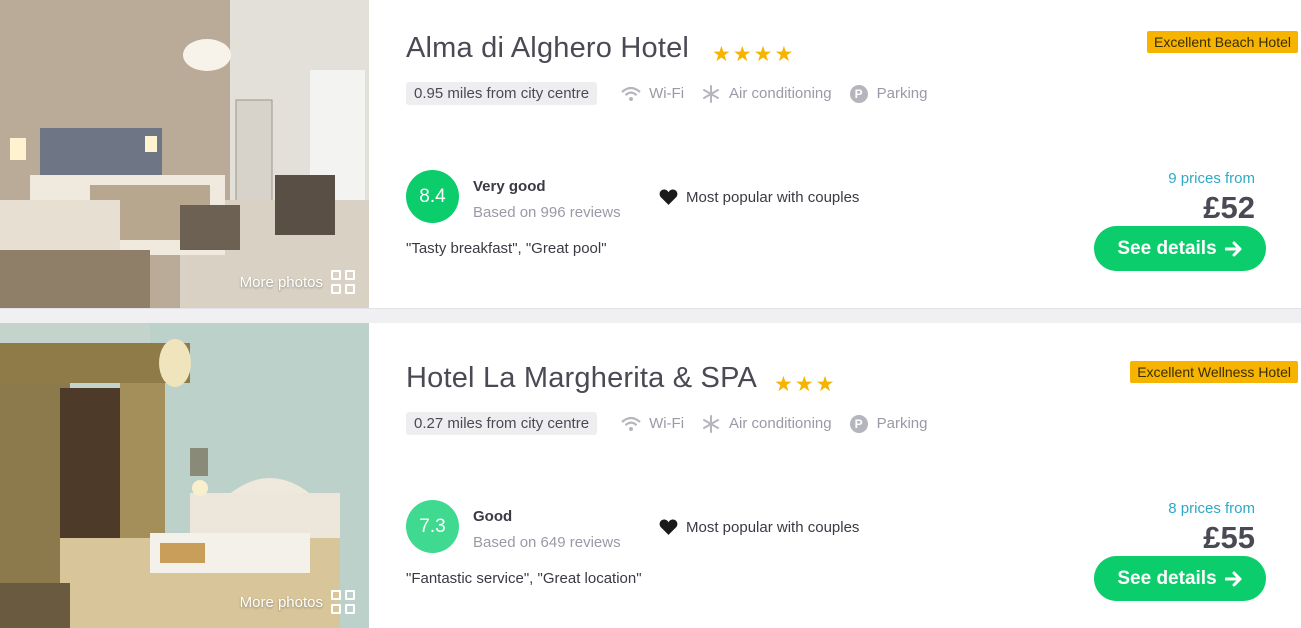 The image size is (1301, 628). Describe the element at coordinates (650, 316) in the screenshot. I see `card-separator` at that location.